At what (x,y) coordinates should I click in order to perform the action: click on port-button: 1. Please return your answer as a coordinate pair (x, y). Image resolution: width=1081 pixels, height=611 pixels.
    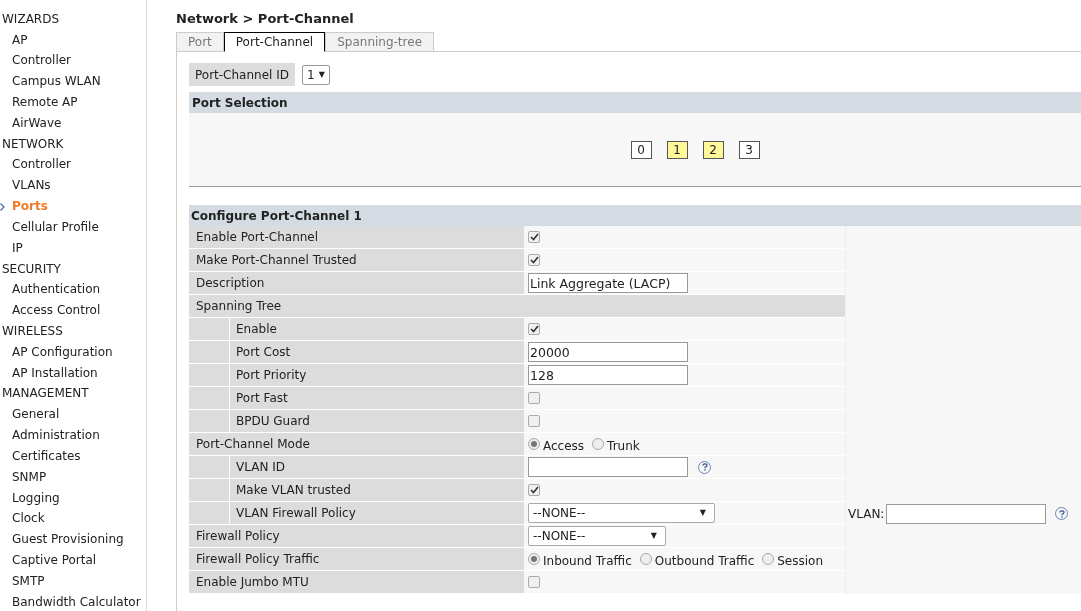
    Looking at the image, I should click on (677, 149).